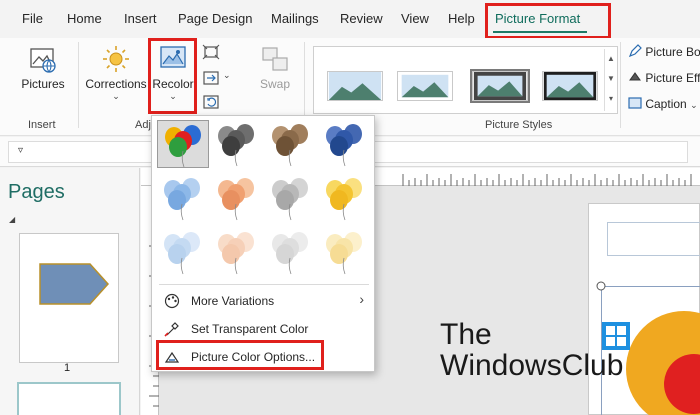 The width and height of the screenshot is (700, 415). Describe the element at coordinates (172, 301) in the screenshot. I see `palette-icon` at that location.